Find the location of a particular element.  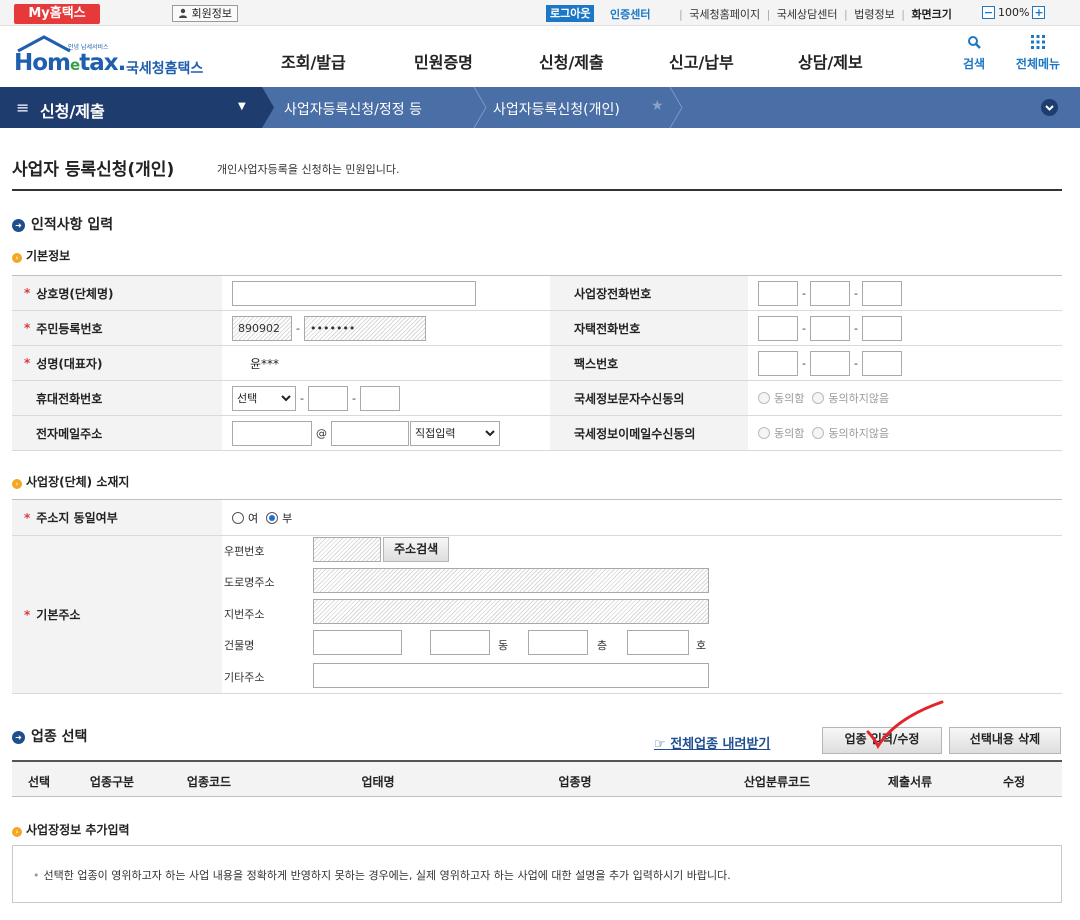

mobile-label: 휴대전화번호 is located at coordinates (117, 398).